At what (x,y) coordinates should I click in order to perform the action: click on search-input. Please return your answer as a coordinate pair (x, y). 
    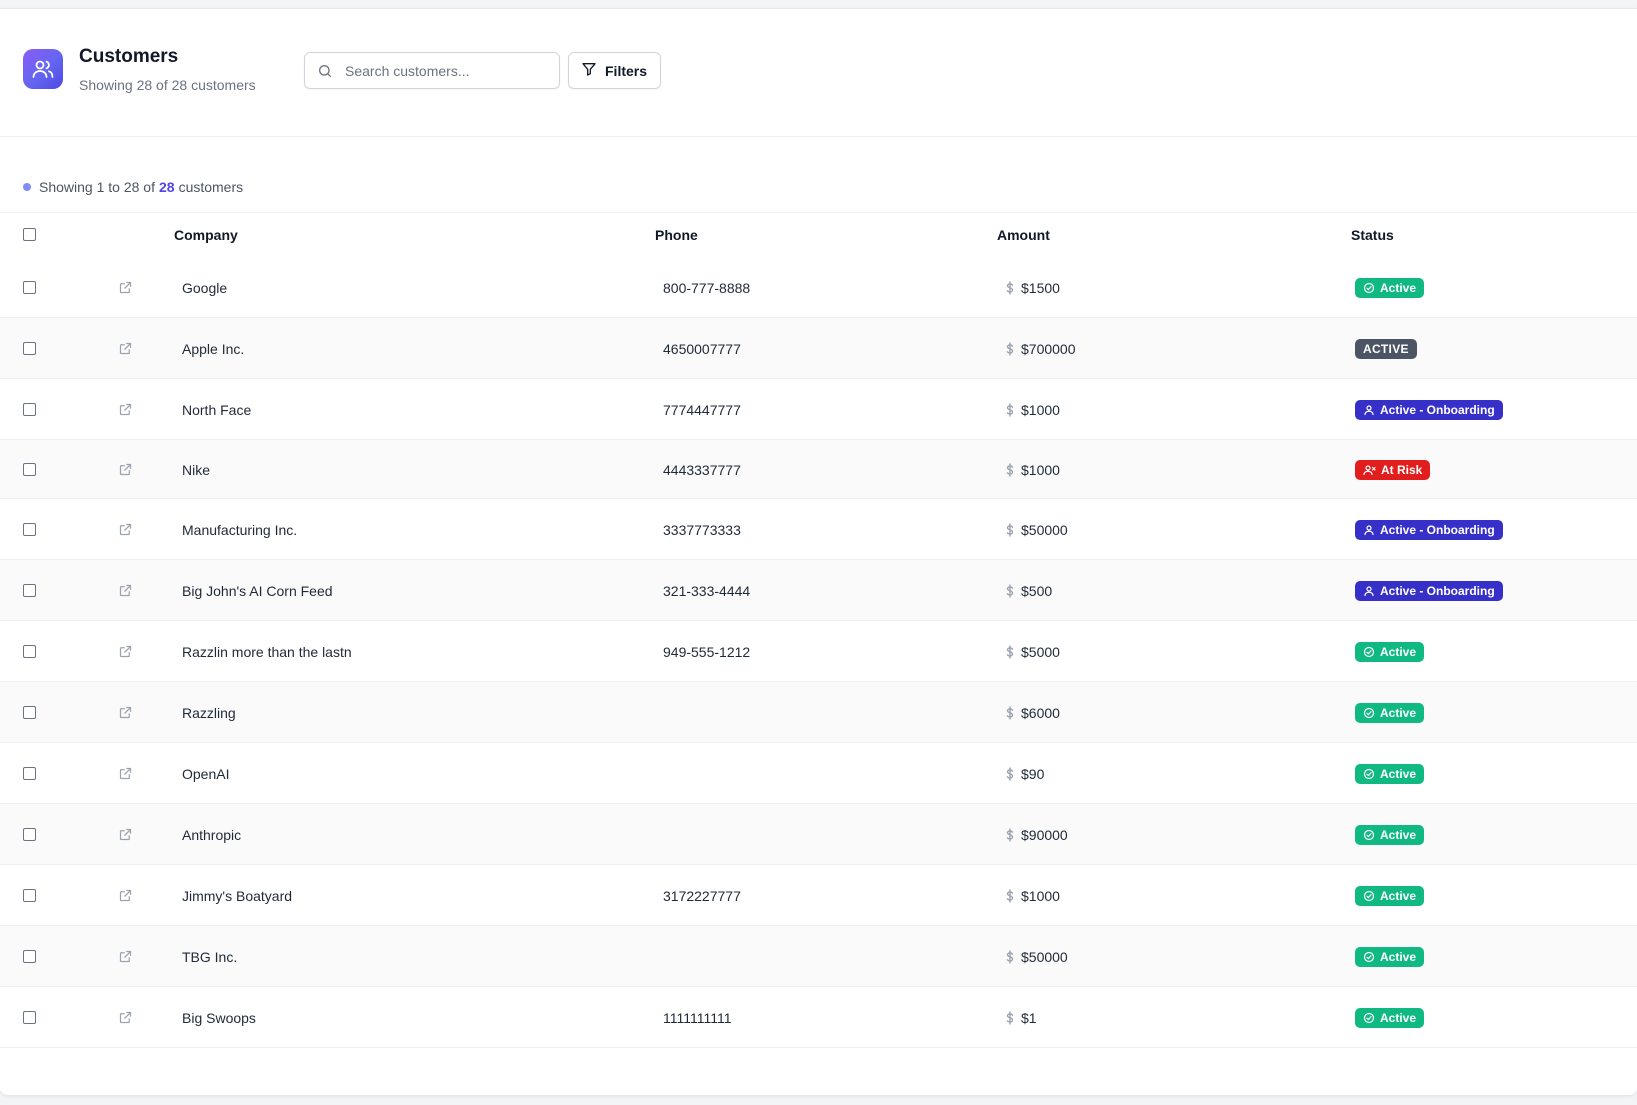
    Looking at the image, I should click on (450, 70).